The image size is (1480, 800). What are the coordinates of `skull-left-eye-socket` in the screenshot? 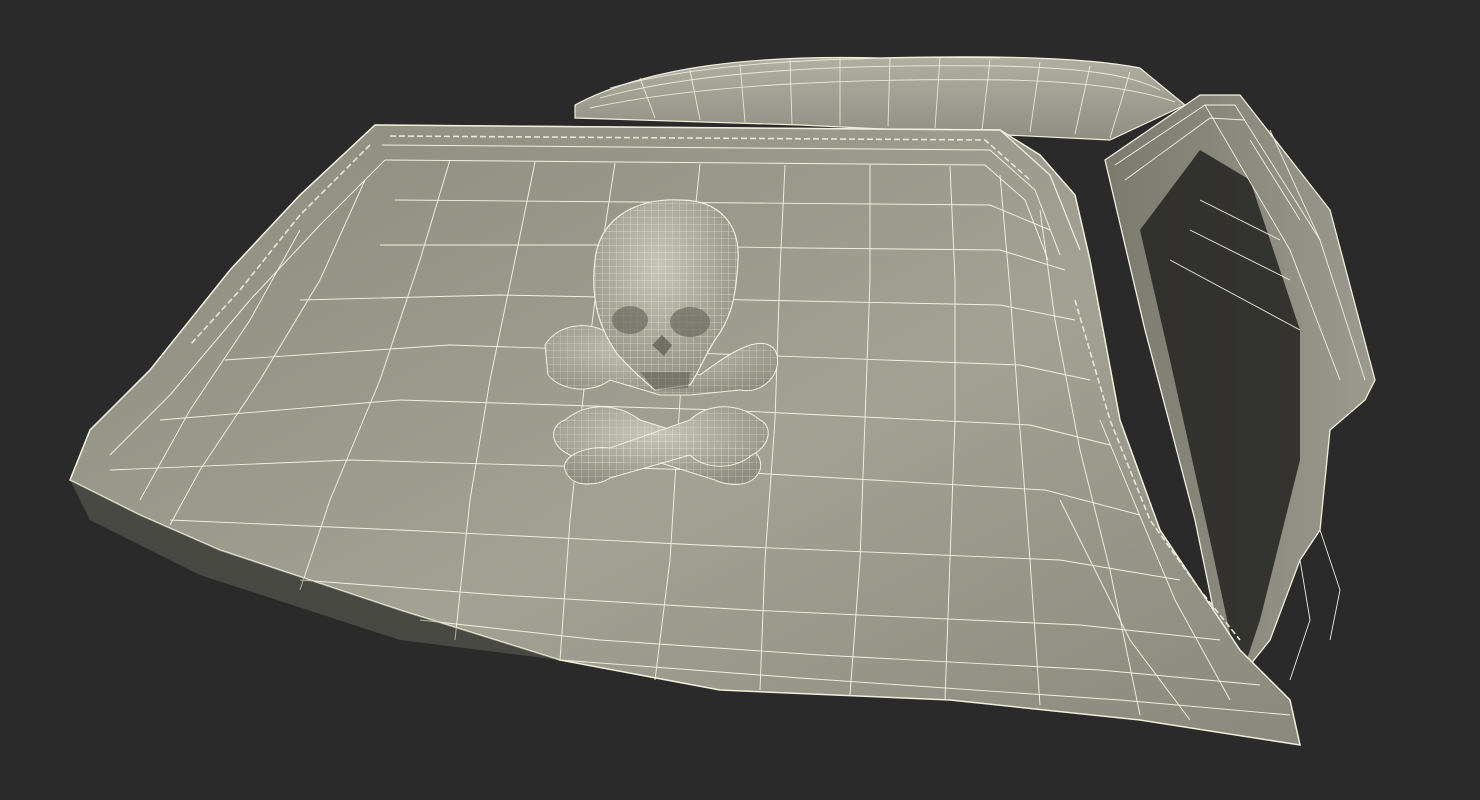 It's located at (630, 320).